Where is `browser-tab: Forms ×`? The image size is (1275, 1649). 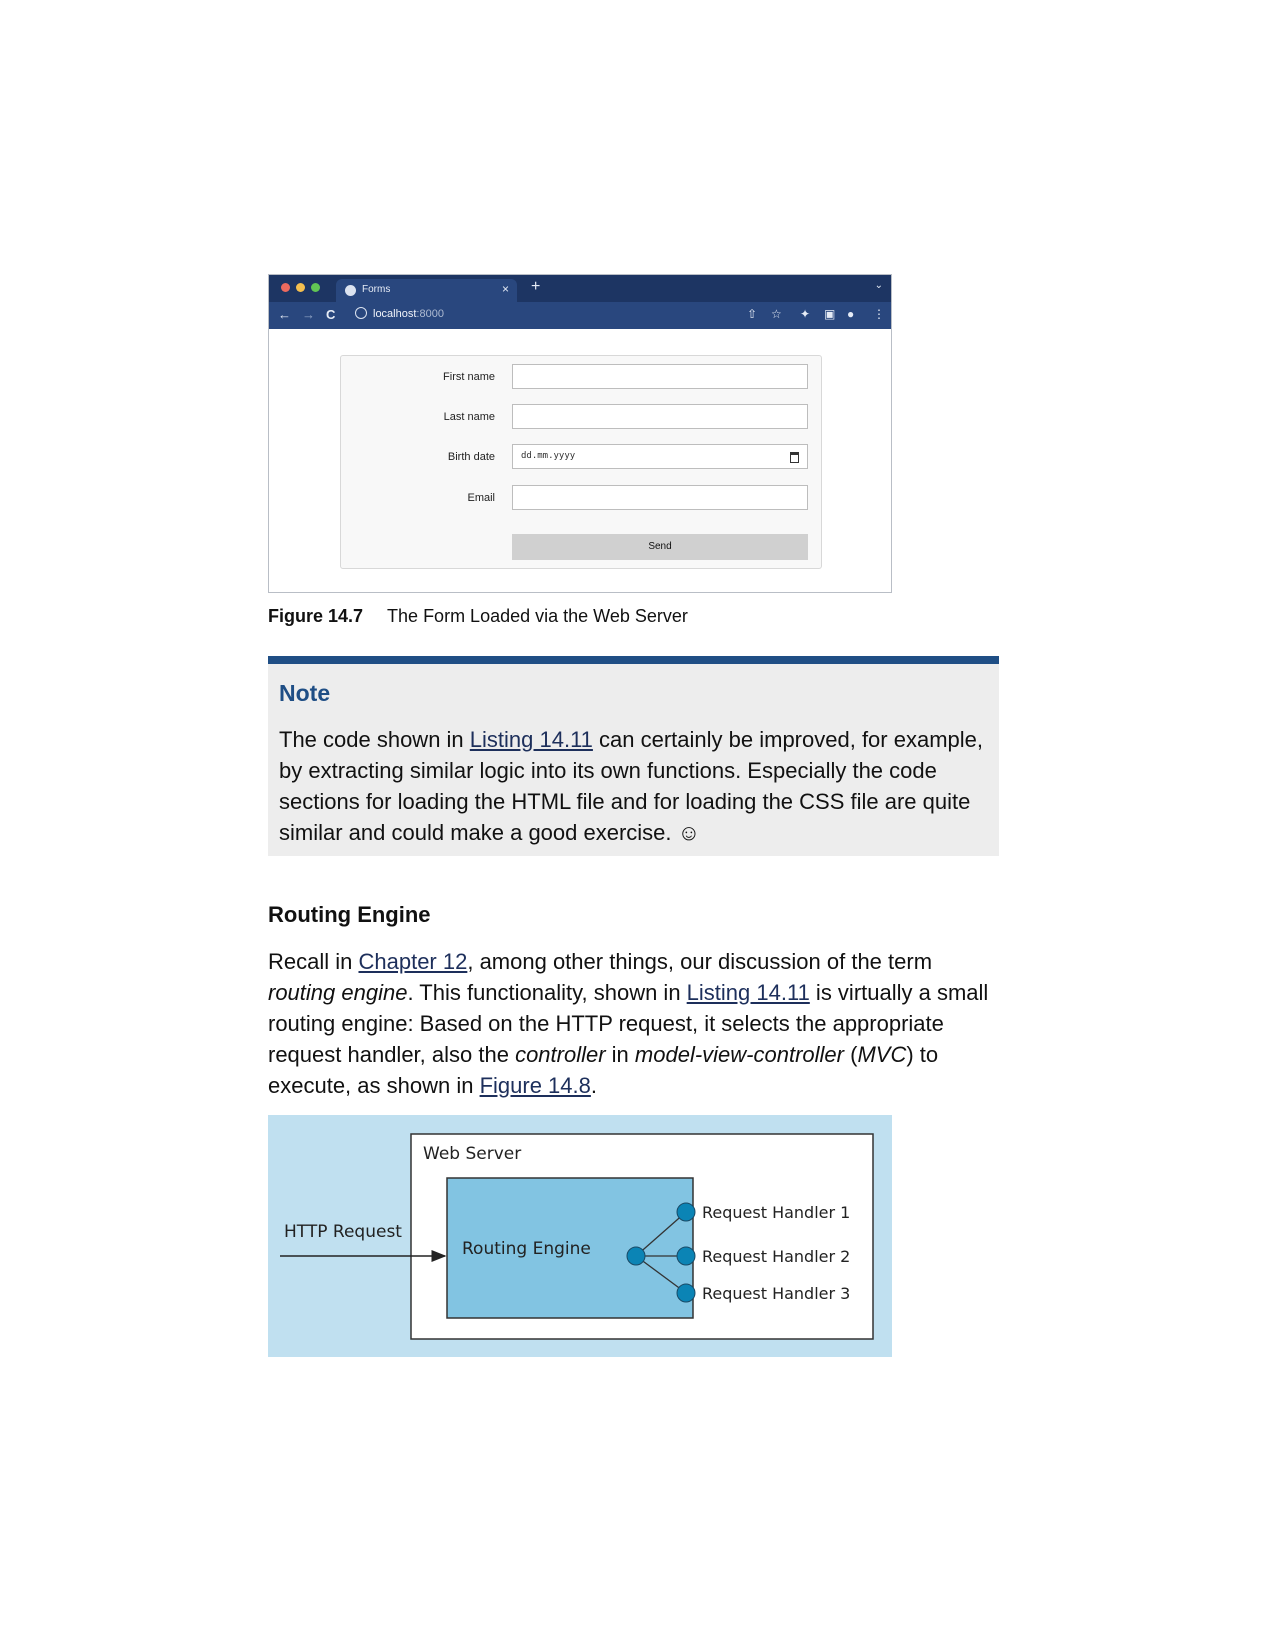
browser-tab: Forms × is located at coordinates (426, 290).